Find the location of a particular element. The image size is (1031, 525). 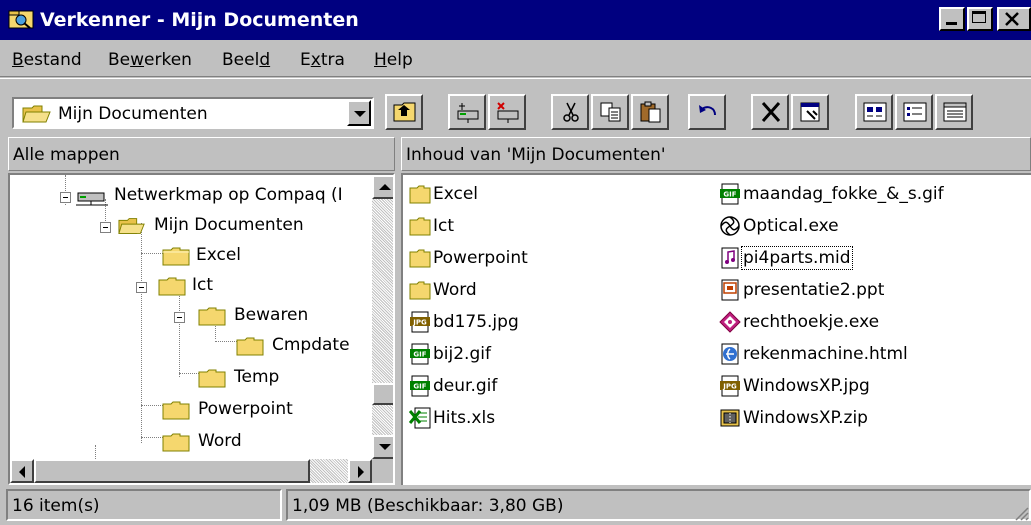

list-item-bij2-gif: GIF bij2.gif is located at coordinates (554, 354).